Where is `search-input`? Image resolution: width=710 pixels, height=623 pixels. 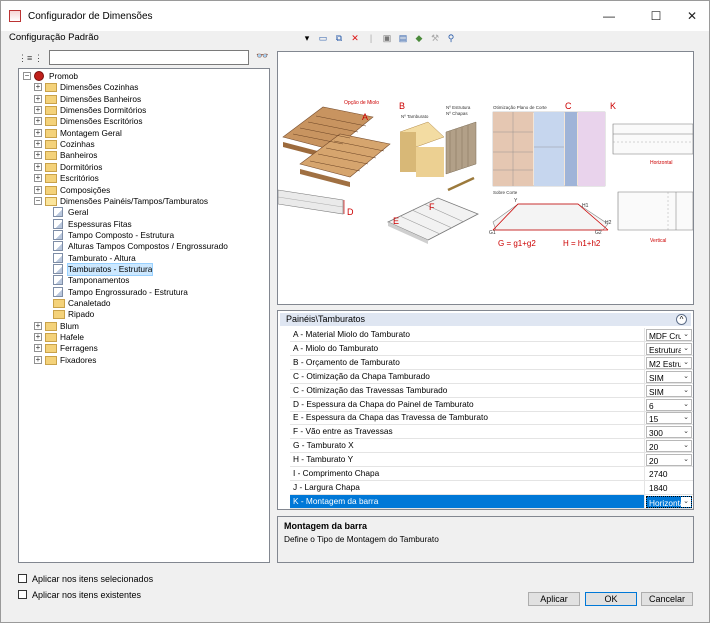
search-input is located at coordinates (149, 57).